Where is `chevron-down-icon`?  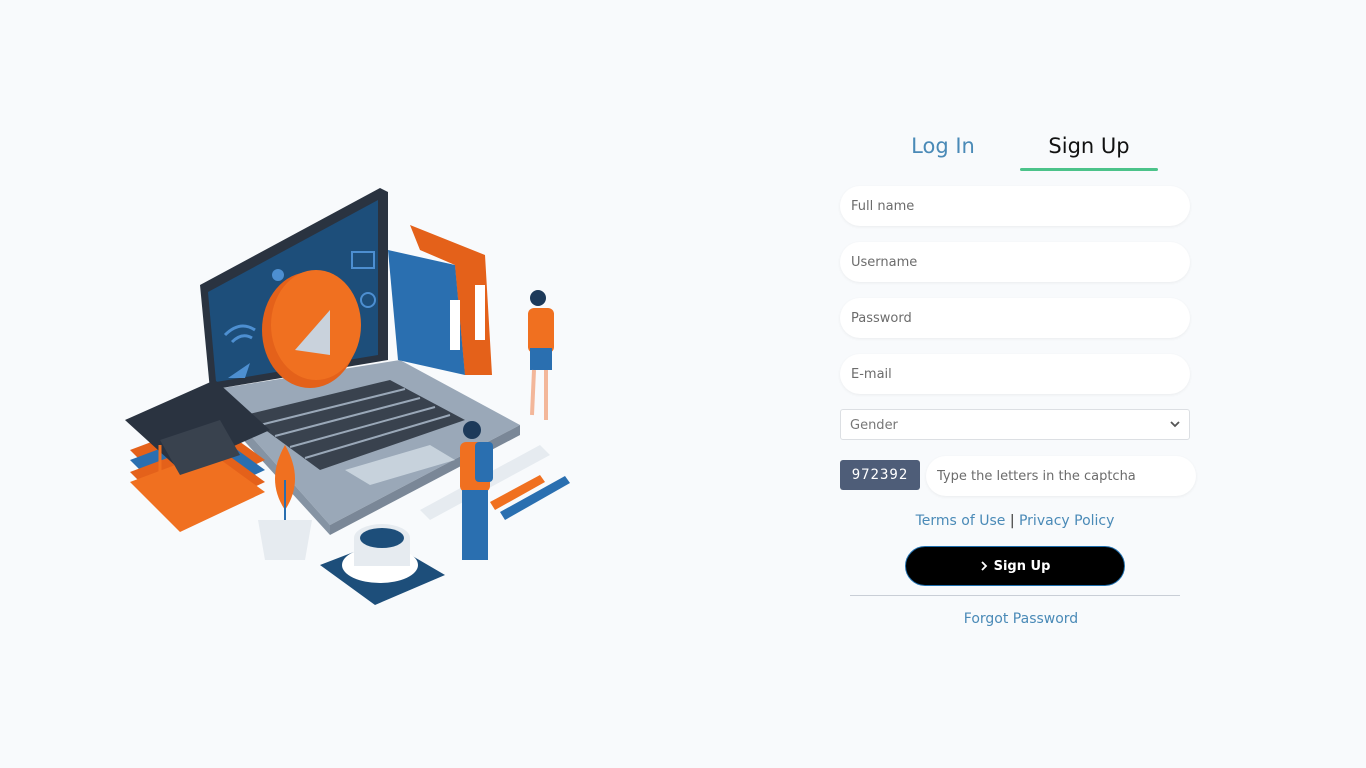
chevron-down-icon is located at coordinates (1175, 424).